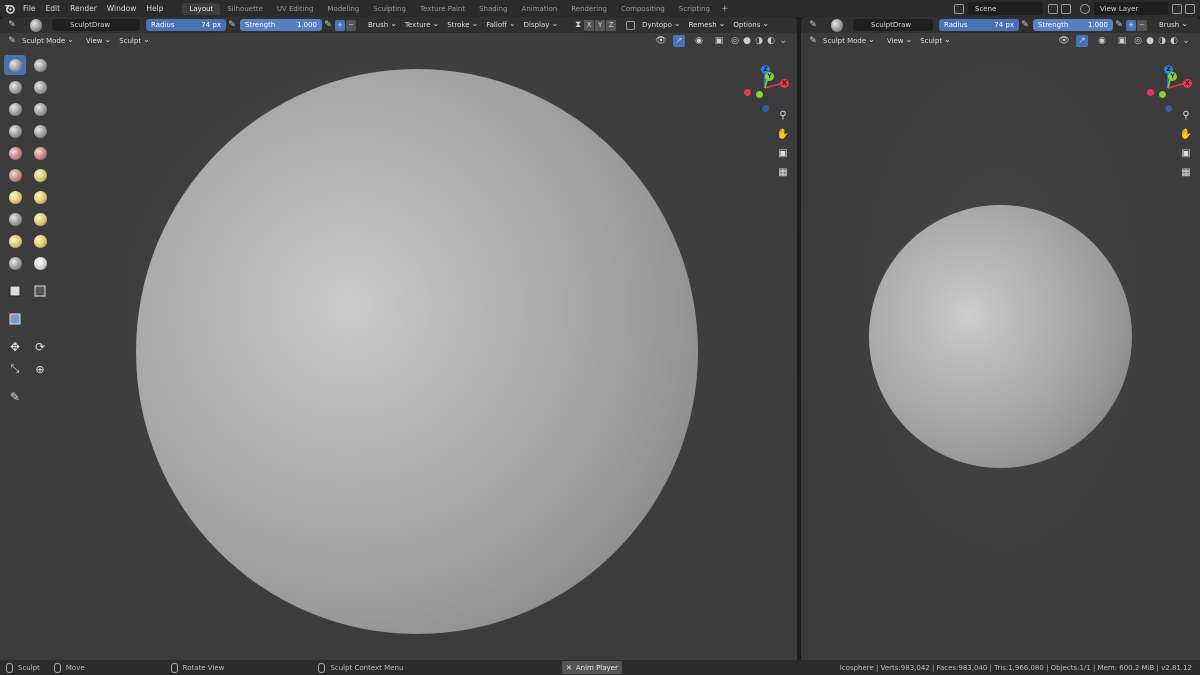 The width and height of the screenshot is (1200, 675). Describe the element at coordinates (40, 65) in the screenshot. I see `tool-draw-sharp` at that location.